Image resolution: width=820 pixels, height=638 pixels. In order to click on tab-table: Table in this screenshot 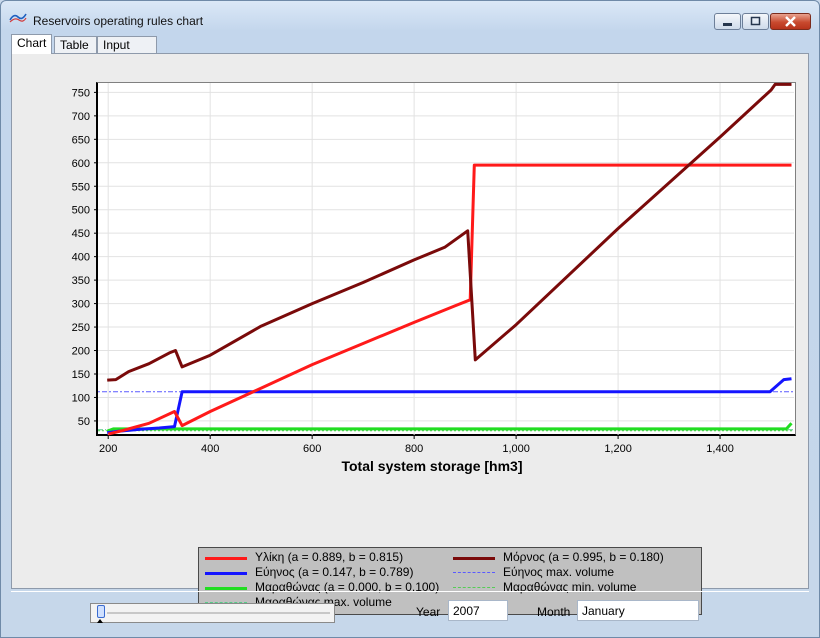, I will do `click(75, 44)`.